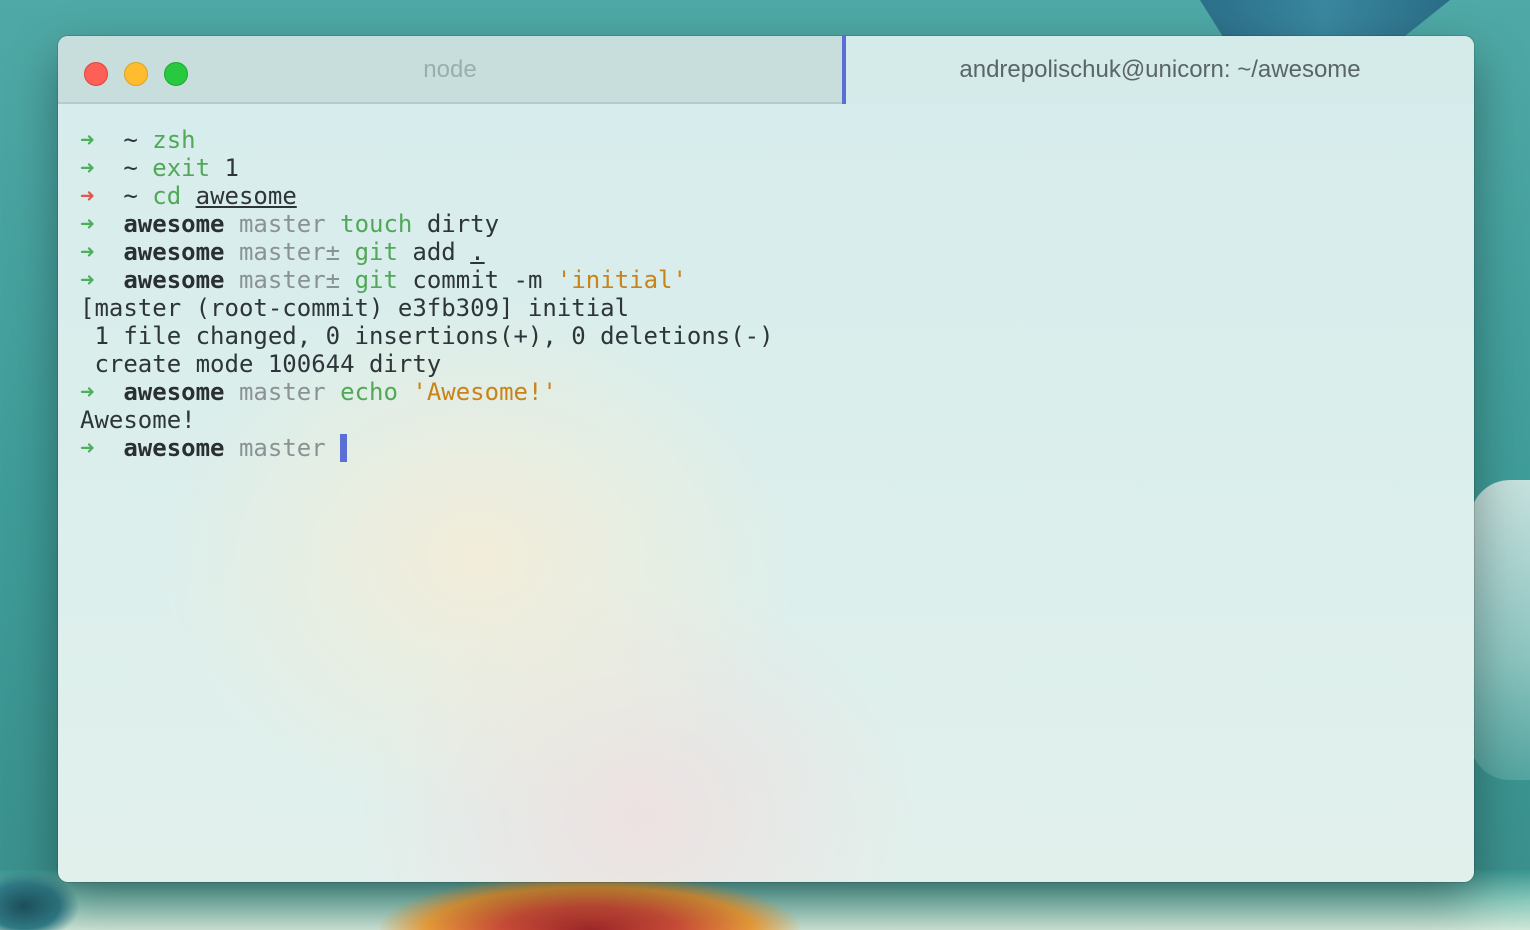 The image size is (1530, 930). Describe the element at coordinates (770, 224) in the screenshot. I see `terminal-line: ➜ awesome master touch dirty` at that location.